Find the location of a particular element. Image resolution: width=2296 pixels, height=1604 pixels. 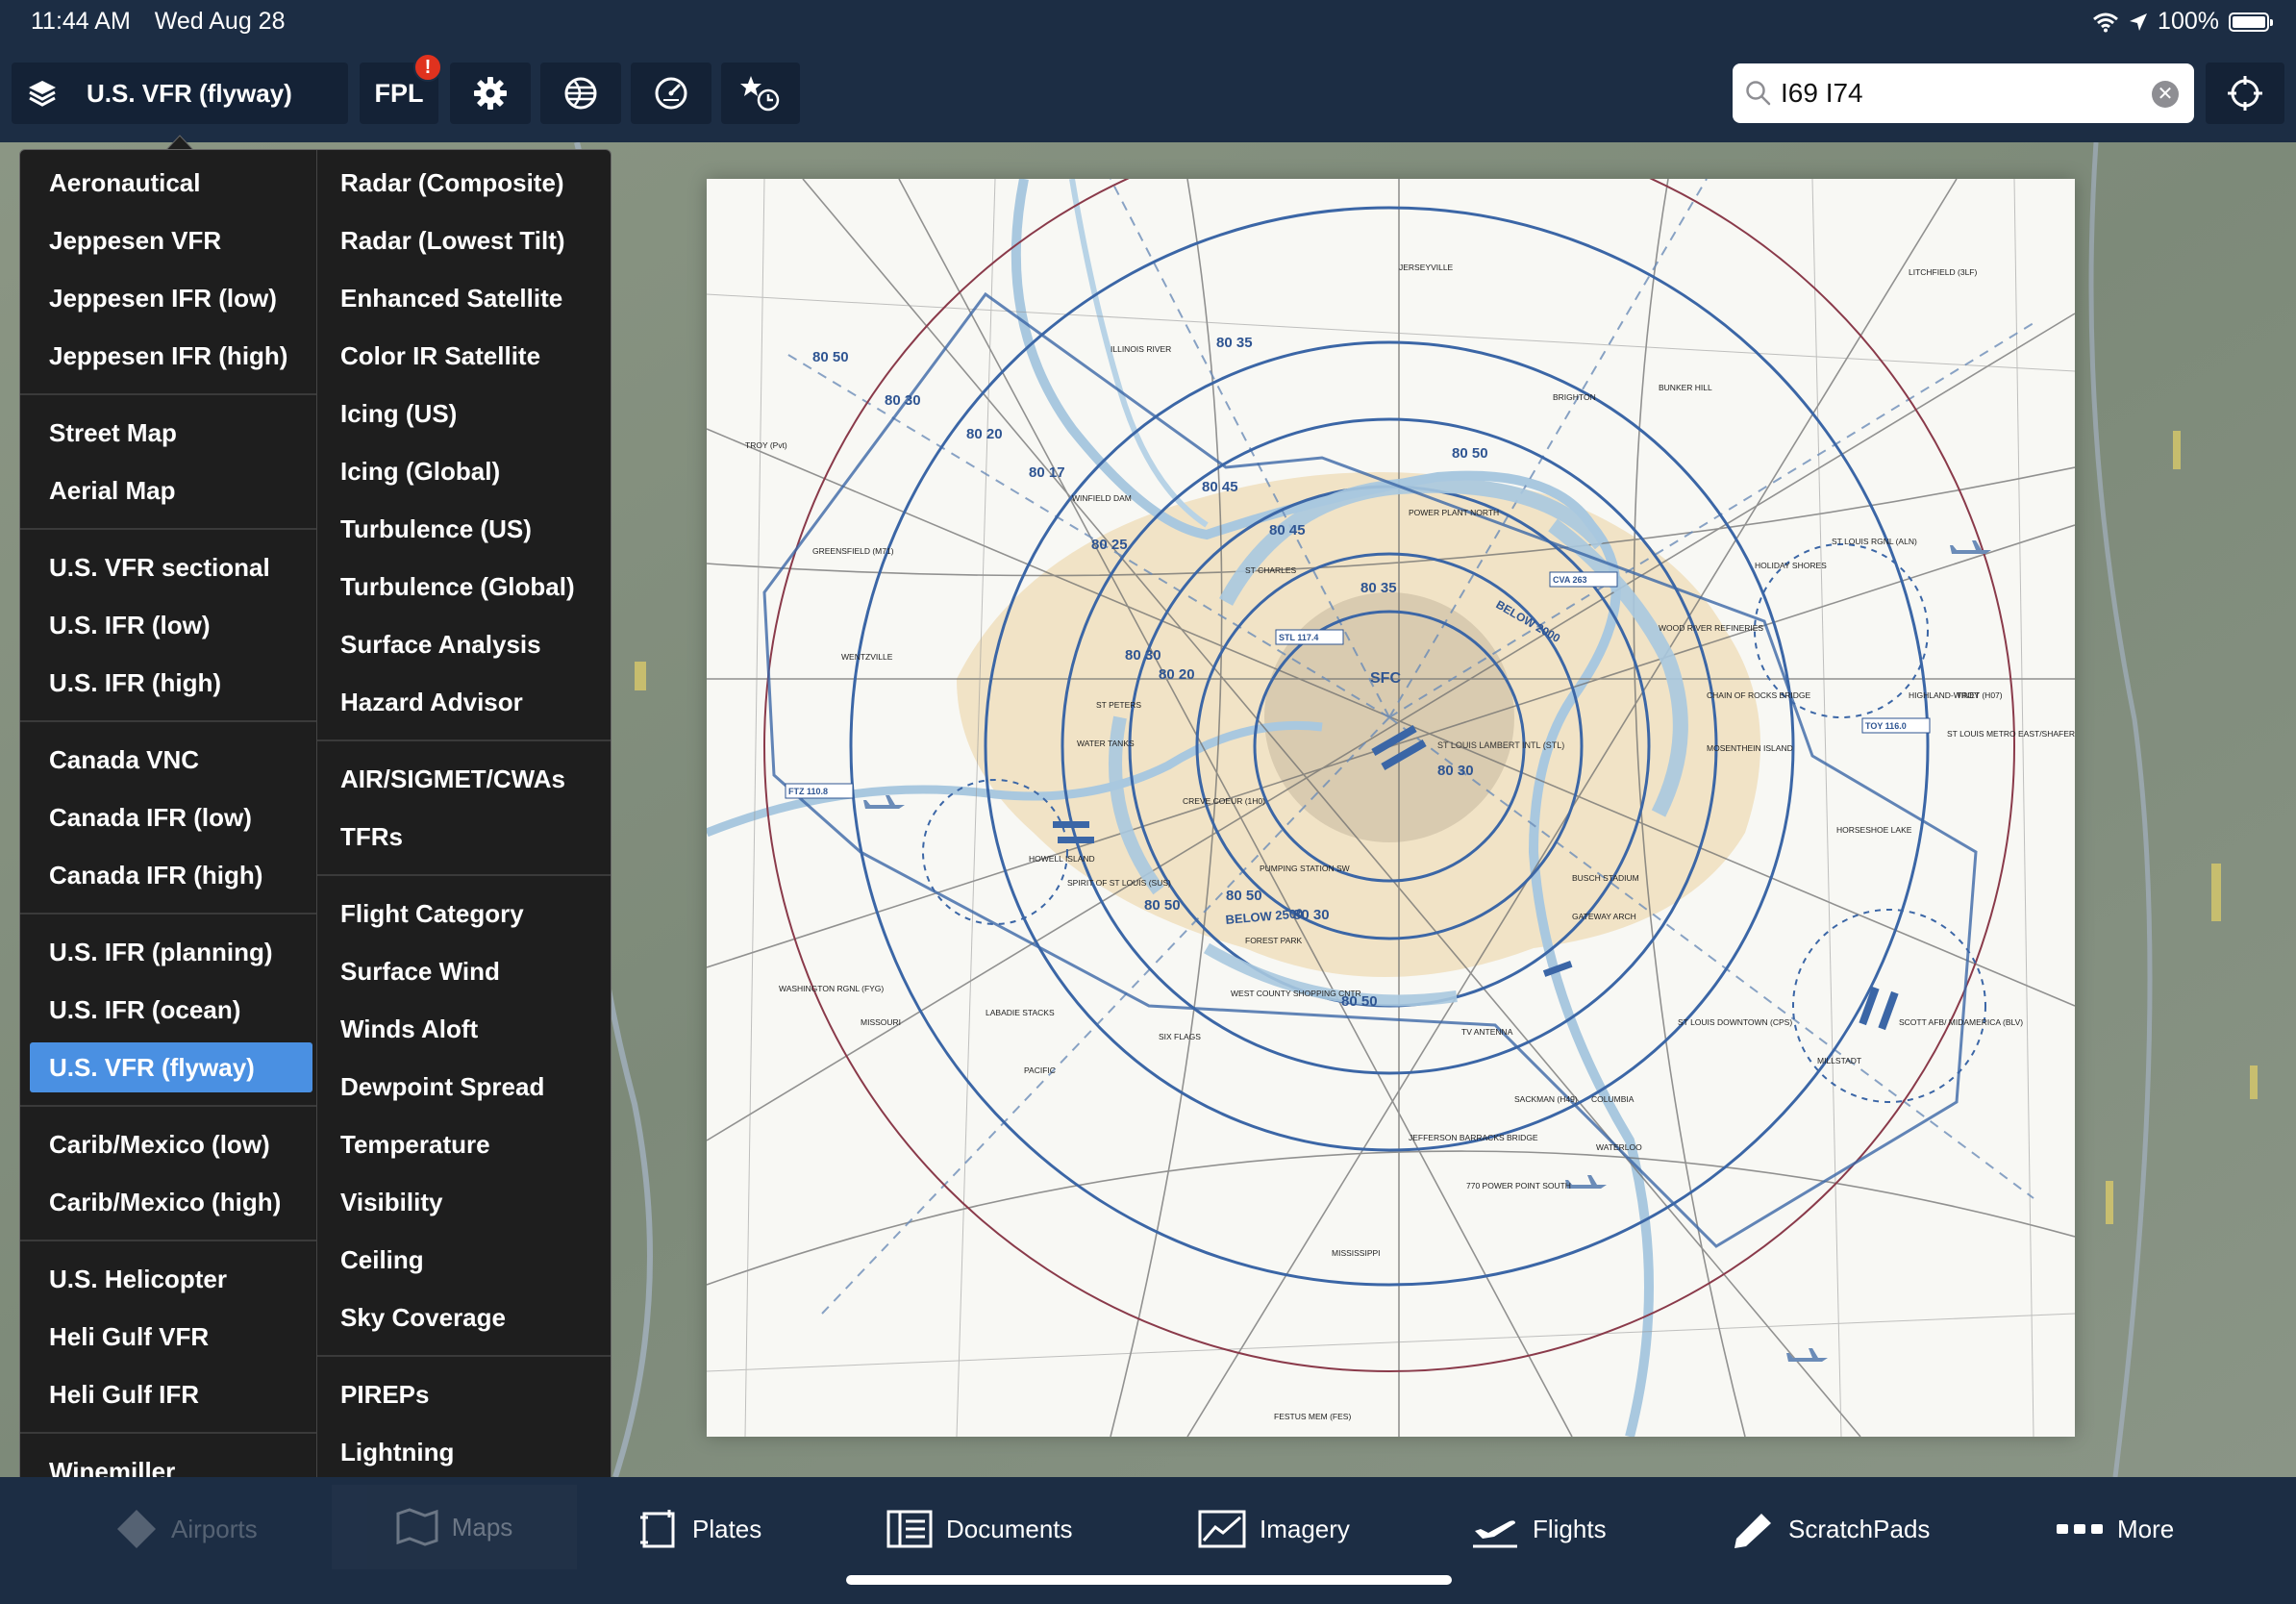

chart-place-label: LABADIE STACKS is located at coordinates (1020, 1012).